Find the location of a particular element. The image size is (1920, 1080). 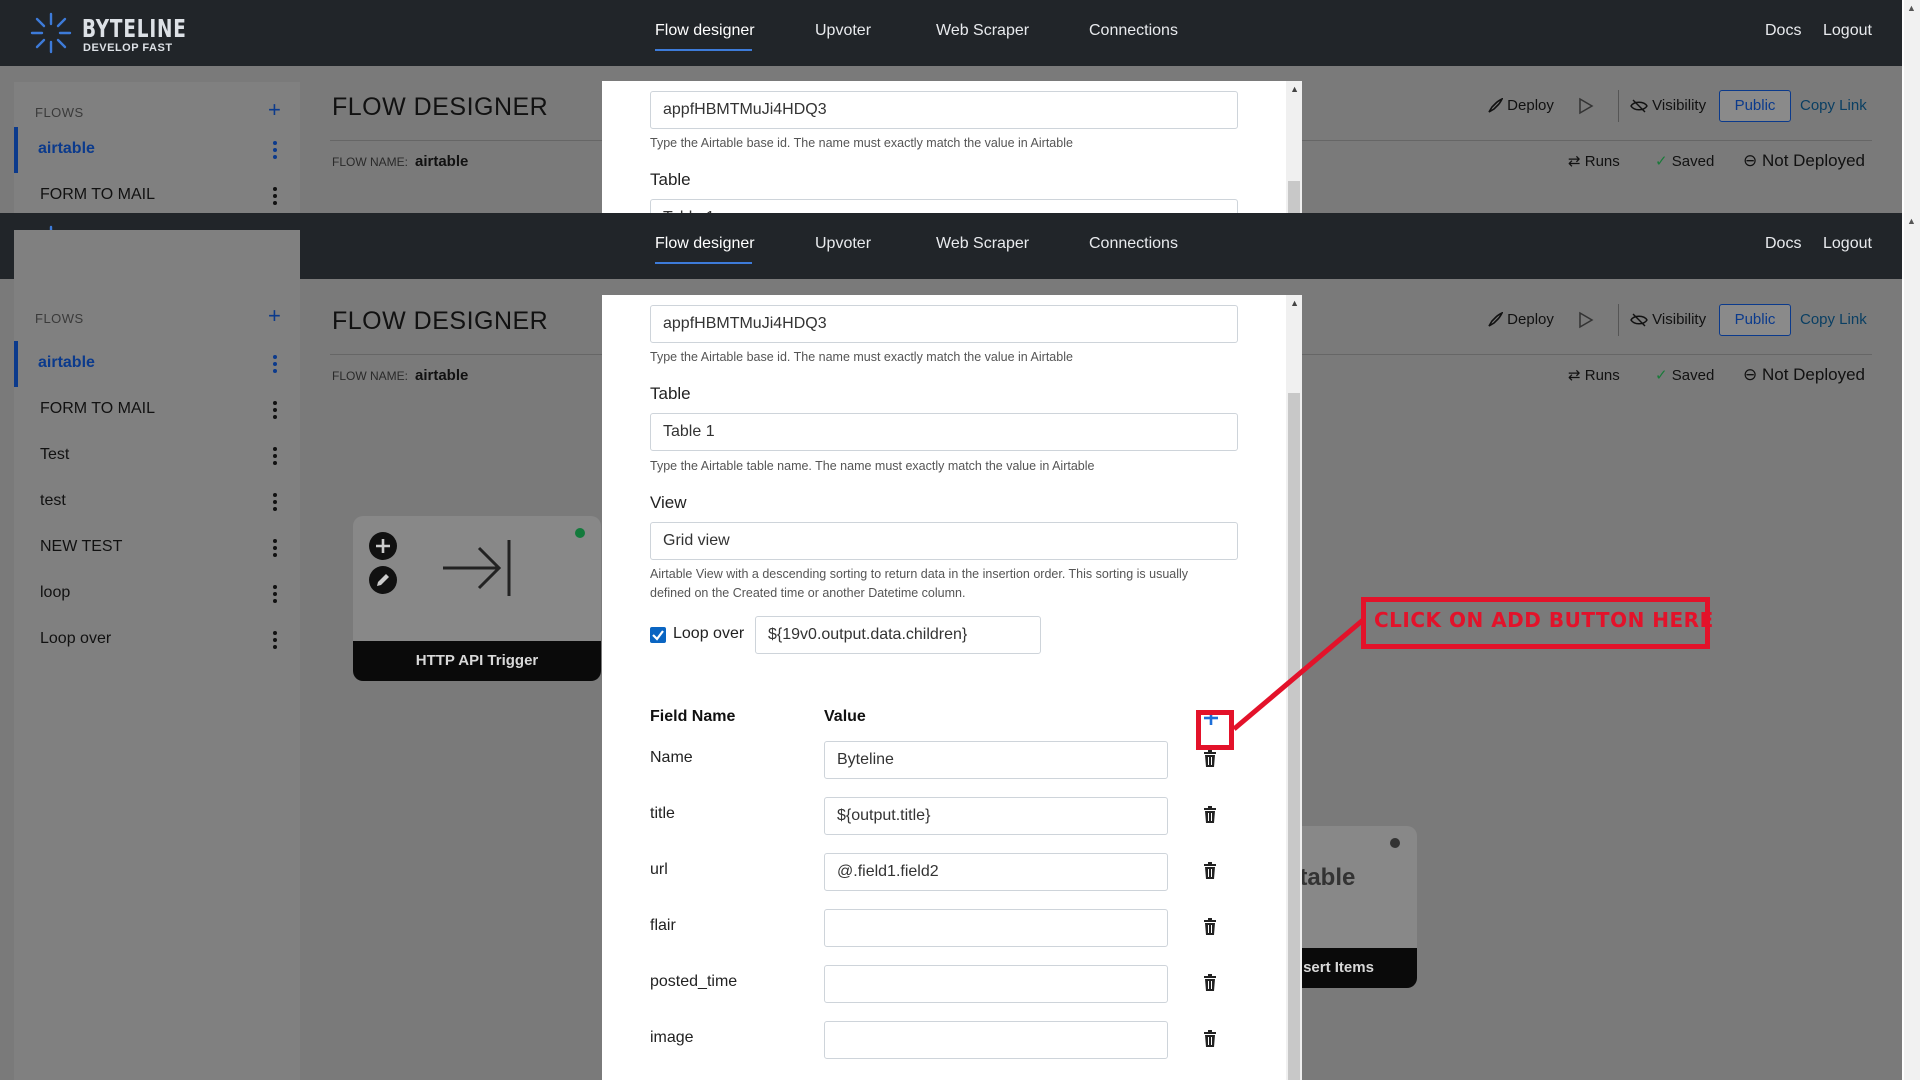

annotation-pointer-line is located at coordinates (1298, 674).